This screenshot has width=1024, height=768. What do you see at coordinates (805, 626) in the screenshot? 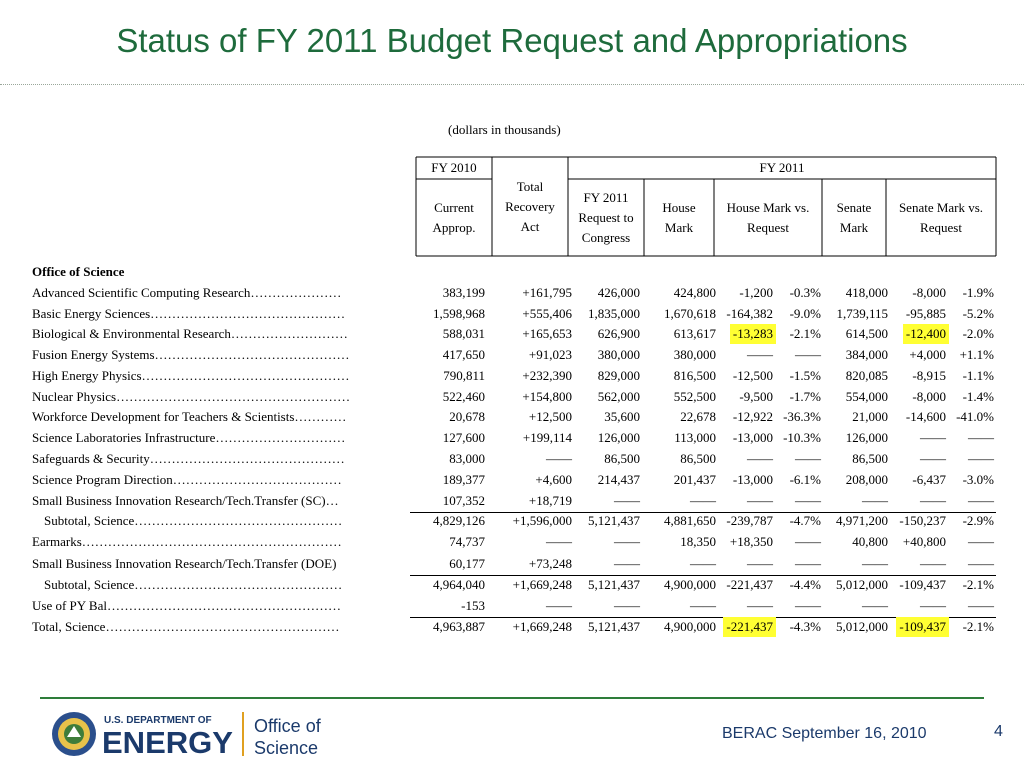
I see `cell-r16-c5: -4.3%` at bounding box center [805, 626].